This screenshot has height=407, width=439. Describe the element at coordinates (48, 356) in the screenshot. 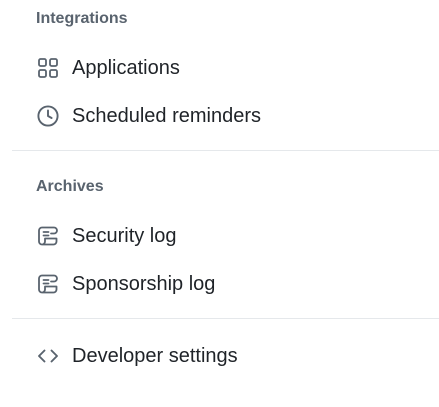

I see `code-icon` at that location.